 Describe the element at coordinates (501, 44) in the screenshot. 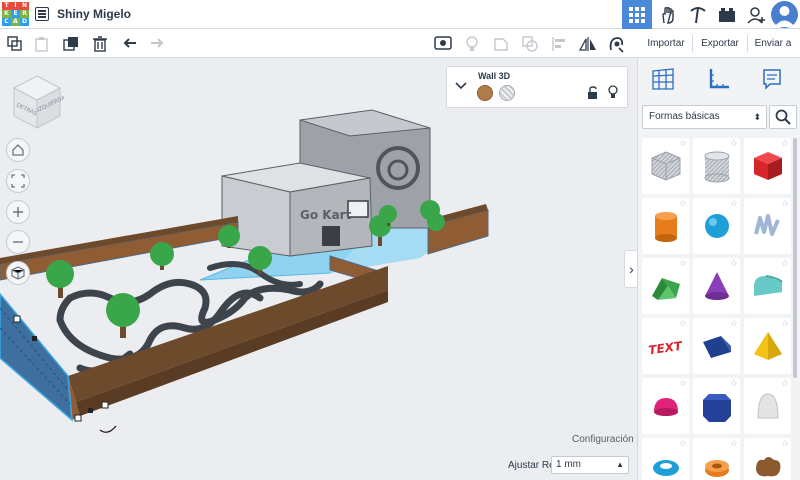

I see `shape-outline-button` at that location.